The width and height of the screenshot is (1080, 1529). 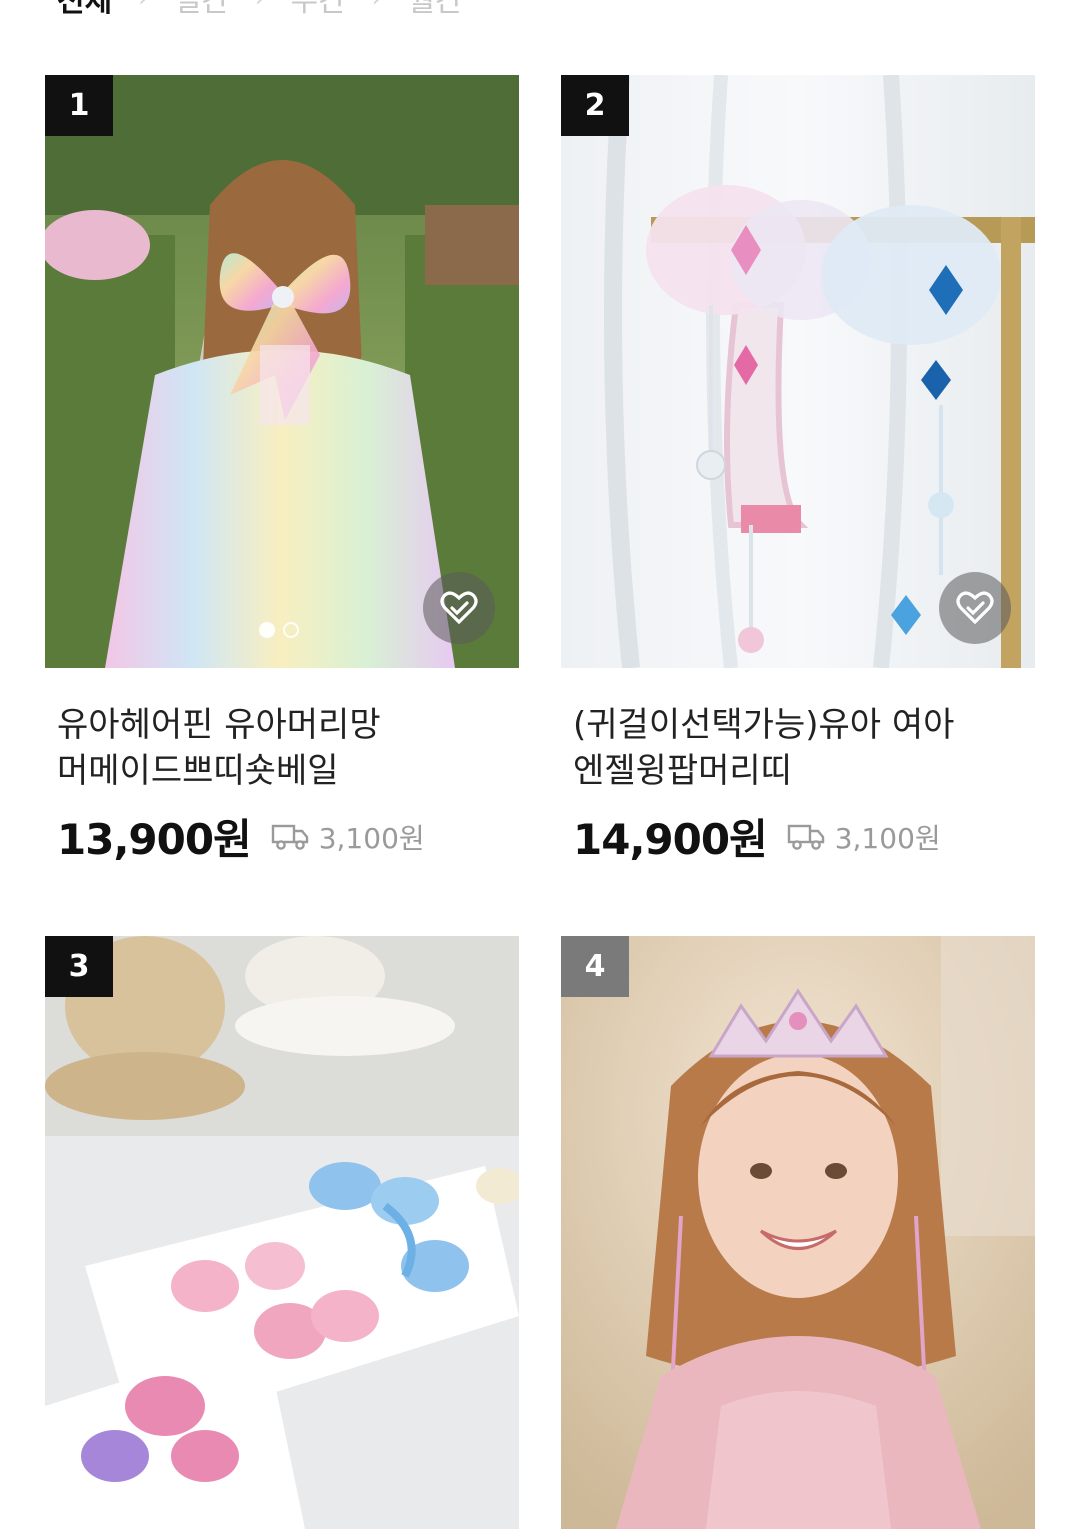 What do you see at coordinates (434, 10) in the screenshot?
I see `tab-monthly: 월간` at bounding box center [434, 10].